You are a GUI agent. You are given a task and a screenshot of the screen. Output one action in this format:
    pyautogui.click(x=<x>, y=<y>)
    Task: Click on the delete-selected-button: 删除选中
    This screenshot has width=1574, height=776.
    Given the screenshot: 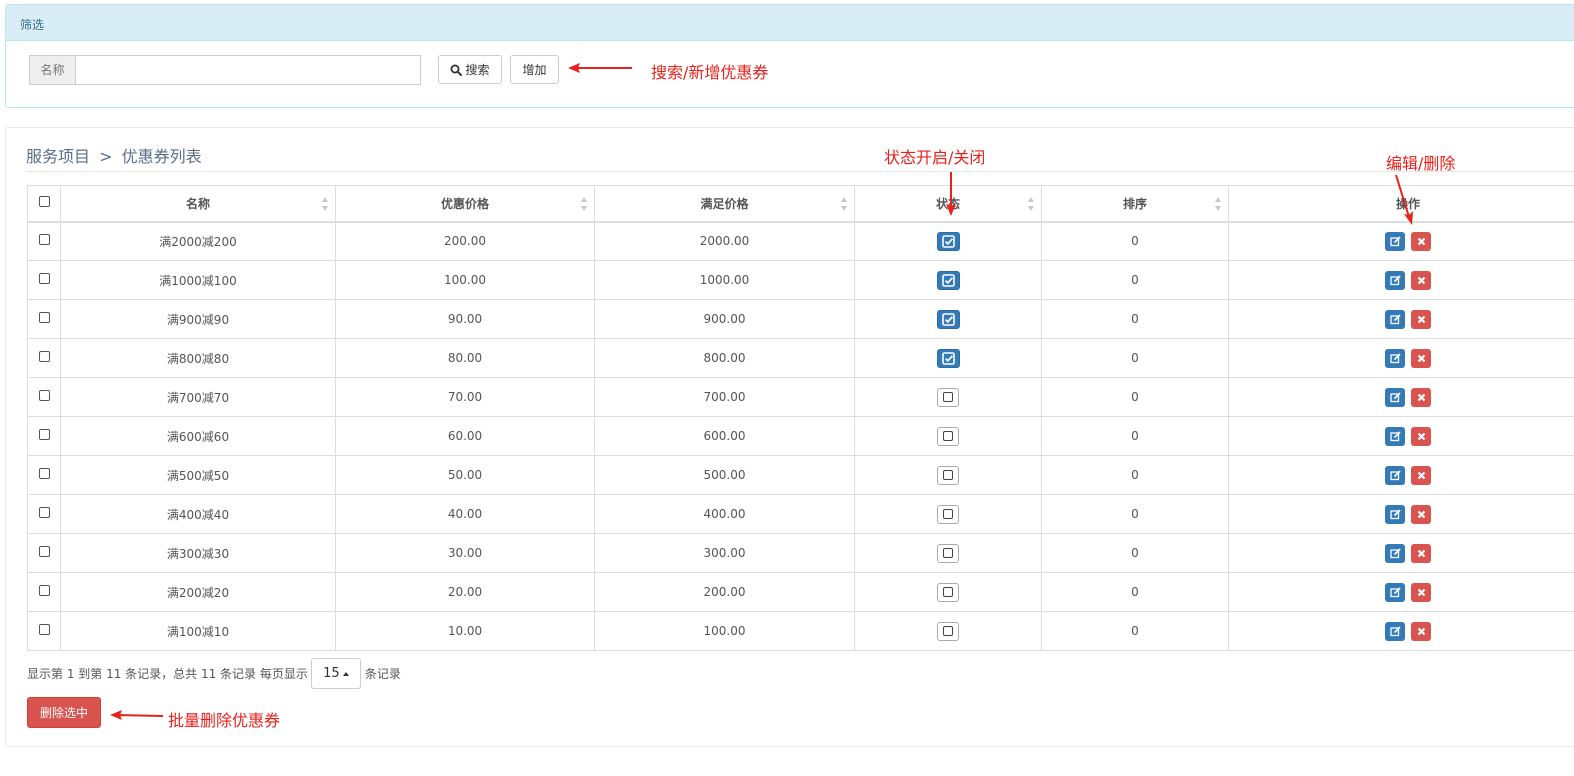 What is the action you would take?
    pyautogui.click(x=64, y=712)
    